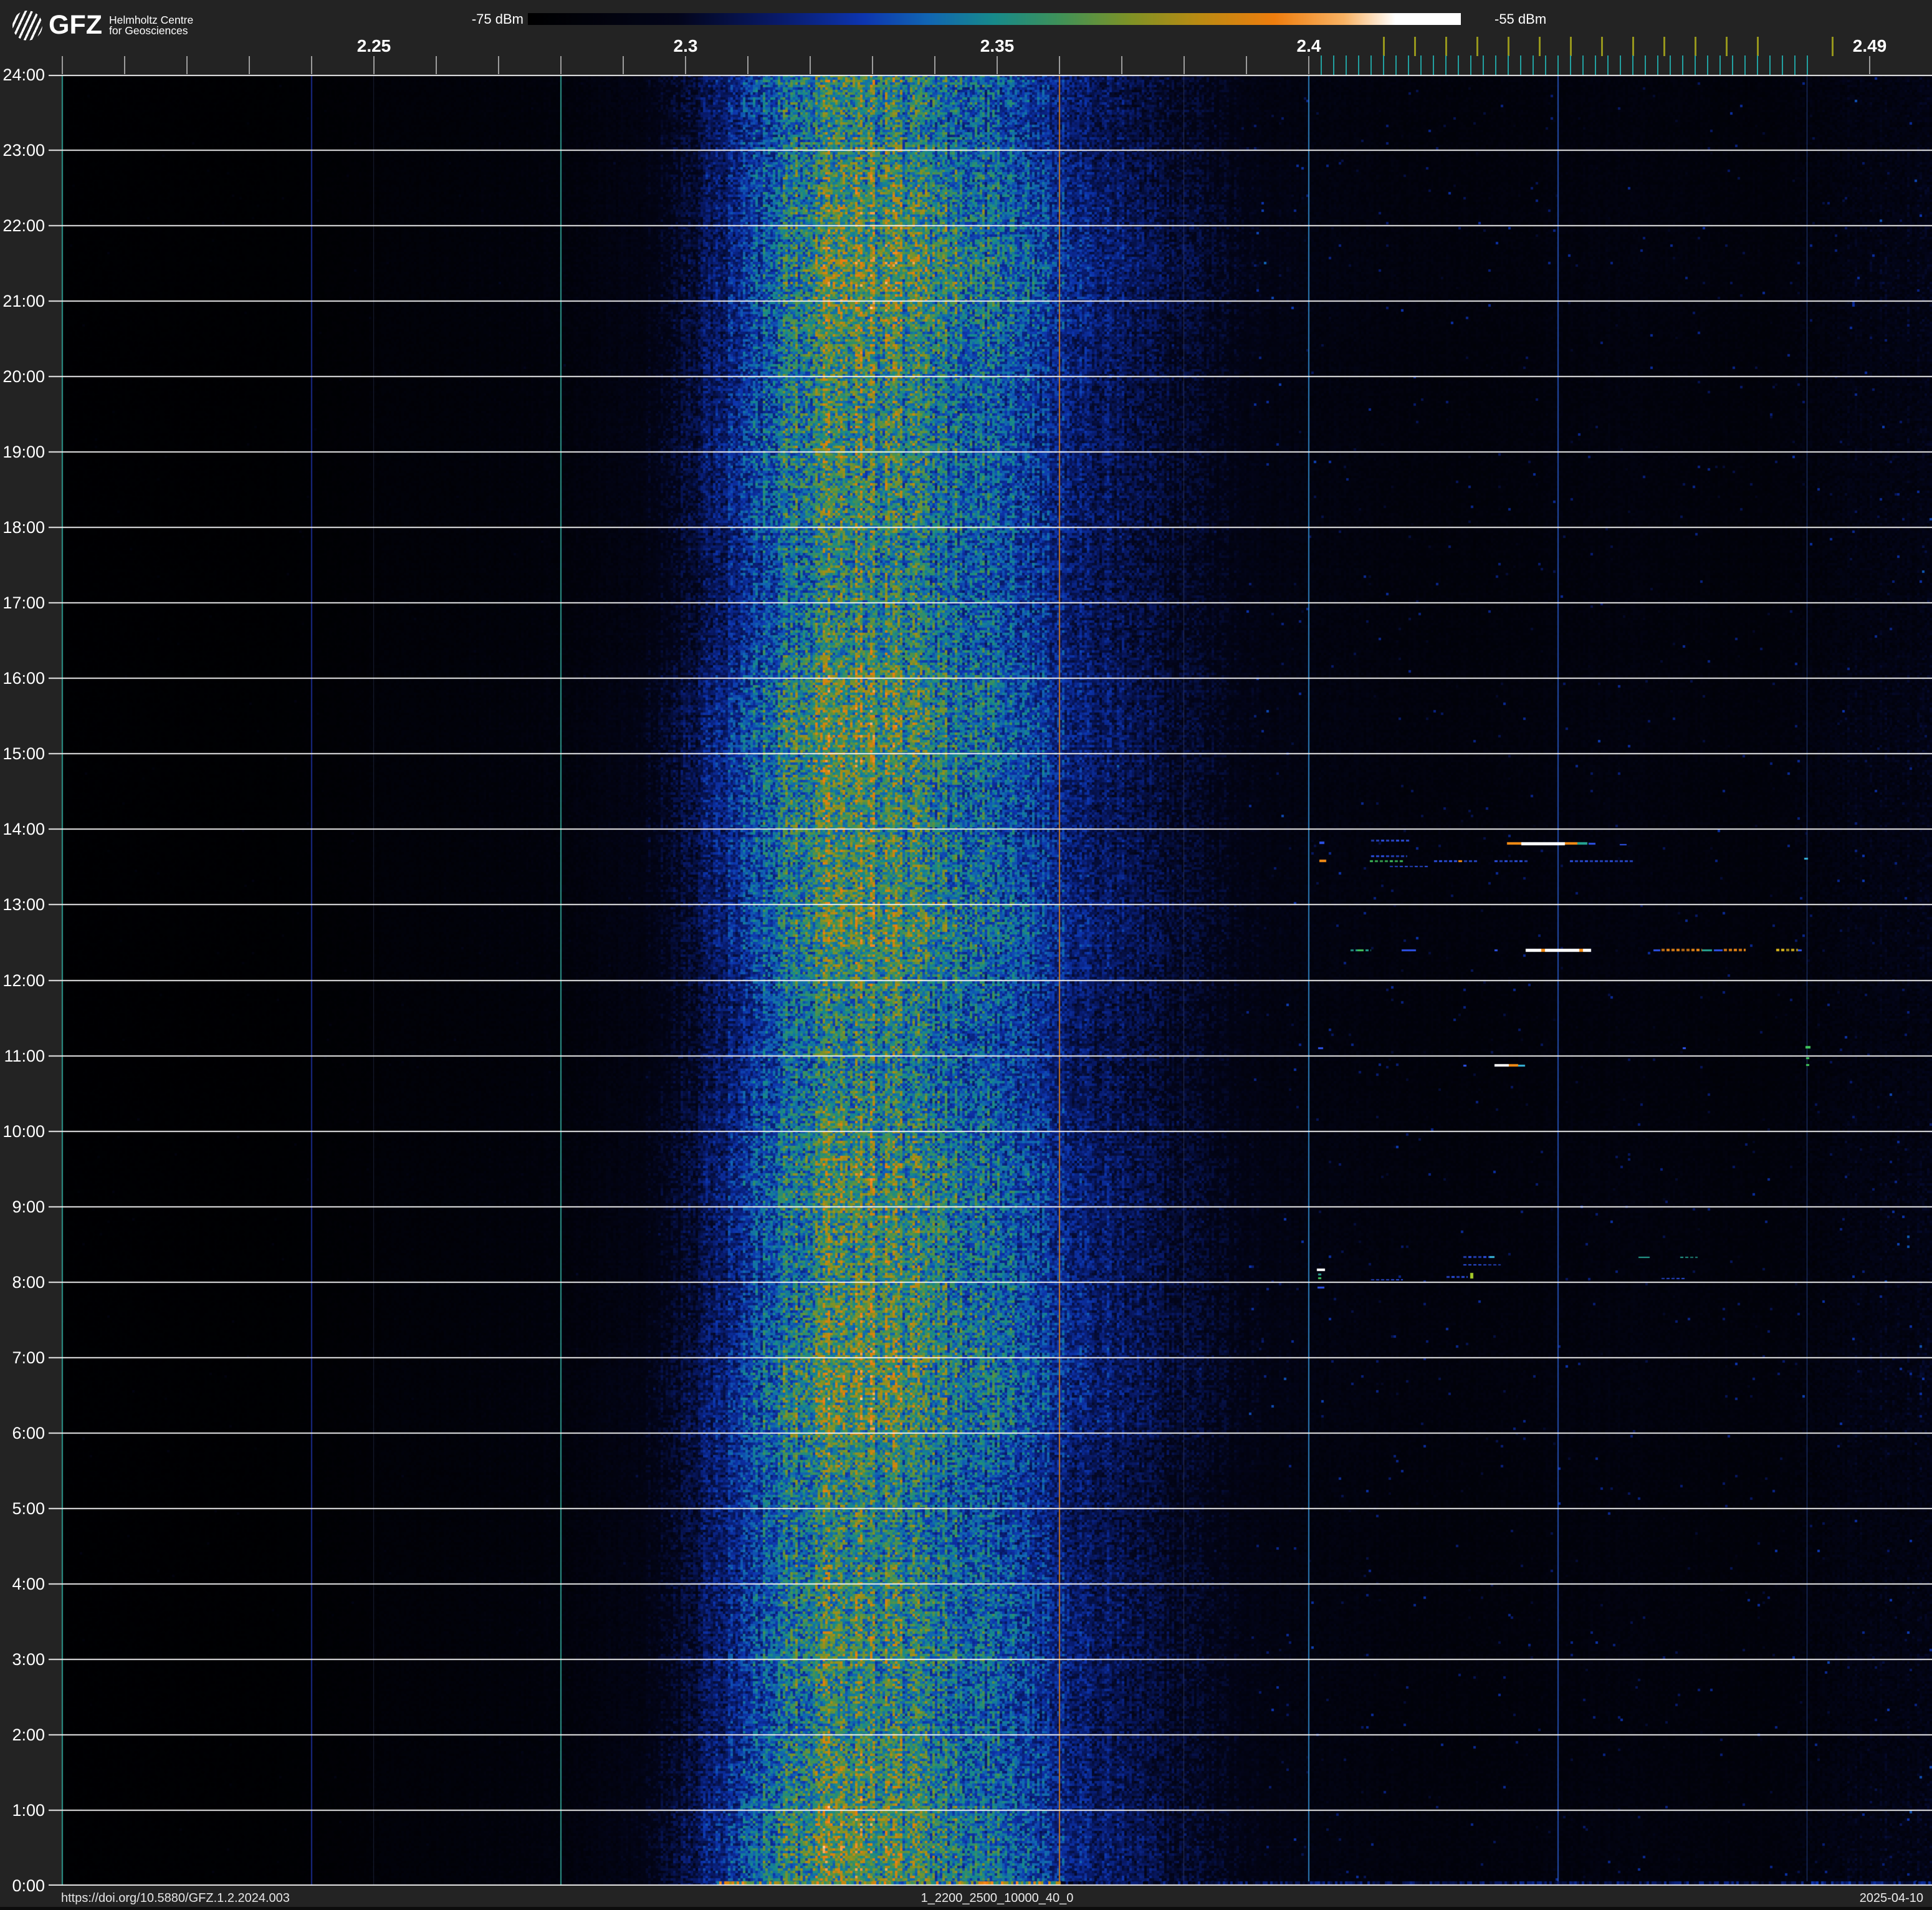 This screenshot has height=1910, width=1932. Describe the element at coordinates (28, 1885) in the screenshot. I see `time-axis-label: 0:00` at that location.